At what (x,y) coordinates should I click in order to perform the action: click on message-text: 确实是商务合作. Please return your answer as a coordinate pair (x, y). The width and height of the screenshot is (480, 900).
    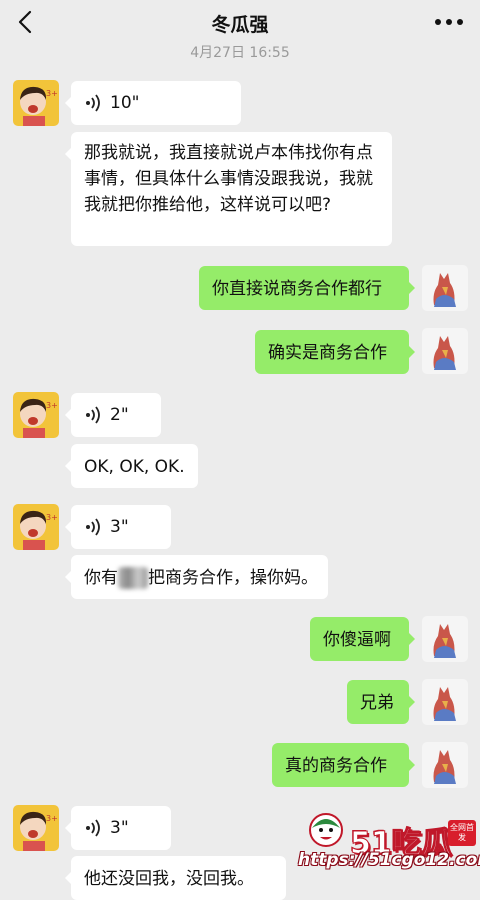
    Looking at the image, I should click on (327, 353).